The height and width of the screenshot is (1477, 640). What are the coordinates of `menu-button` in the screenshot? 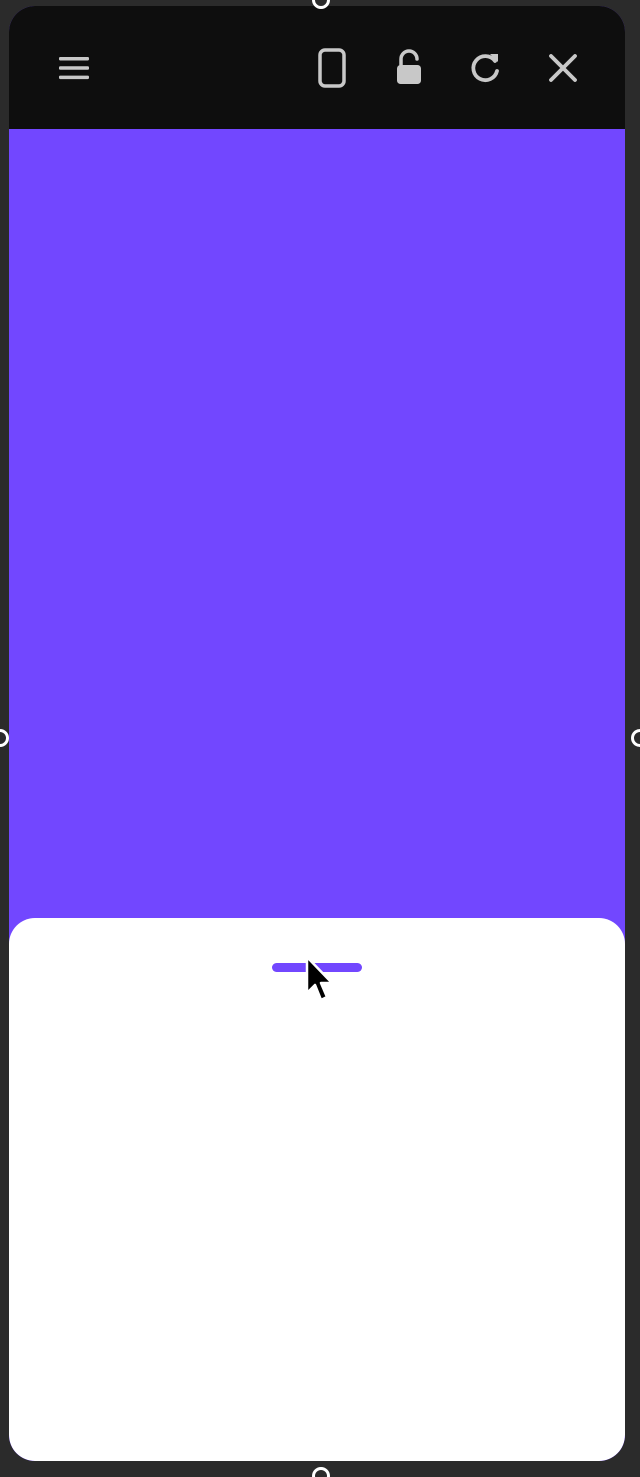 It's located at (74, 68).